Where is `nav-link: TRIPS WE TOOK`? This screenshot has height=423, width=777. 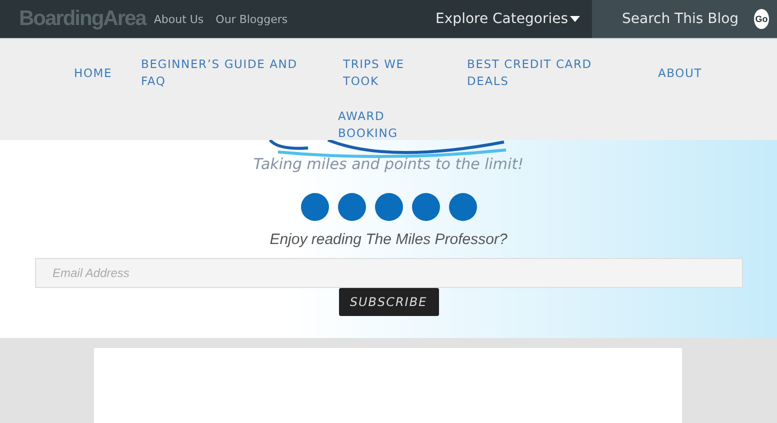
nav-link: TRIPS WE TOOK is located at coordinates (378, 73).